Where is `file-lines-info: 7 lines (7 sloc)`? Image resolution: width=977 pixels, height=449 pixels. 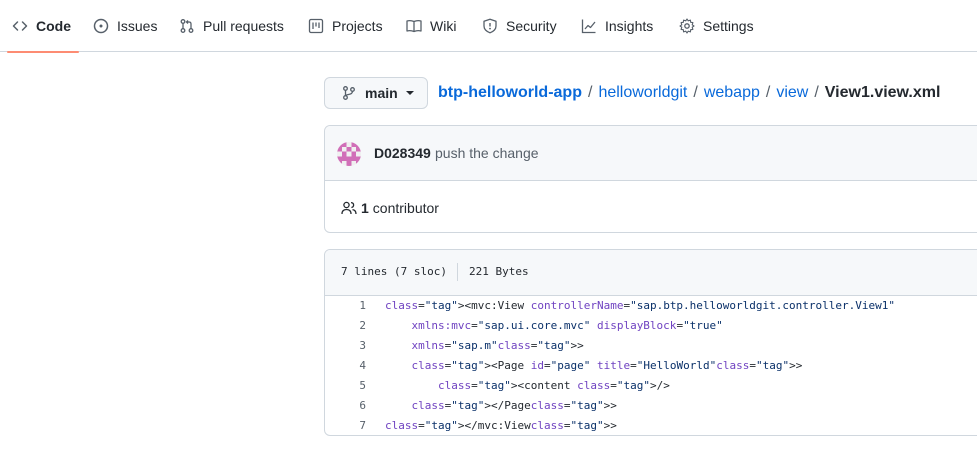
file-lines-info: 7 lines (7 sloc) is located at coordinates (394, 271).